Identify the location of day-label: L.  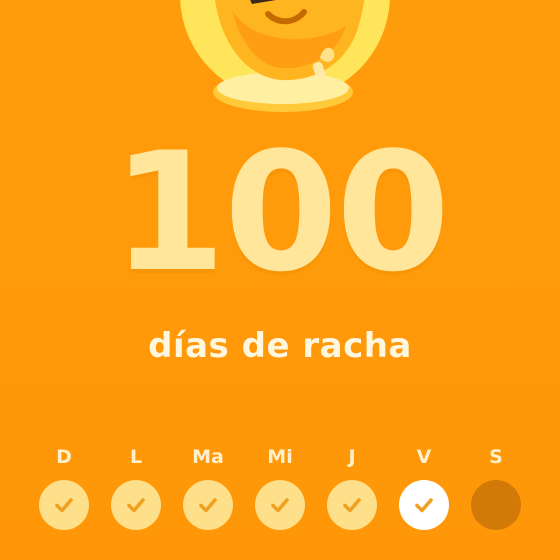
(136, 457).